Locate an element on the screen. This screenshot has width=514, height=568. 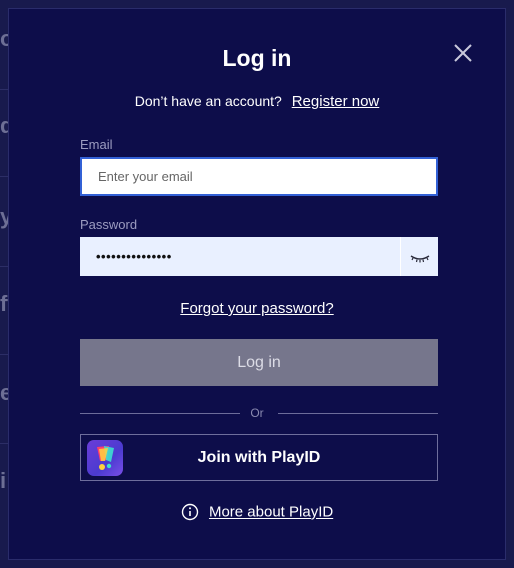
password-field: ••••••••••••••• is located at coordinates (259, 256).